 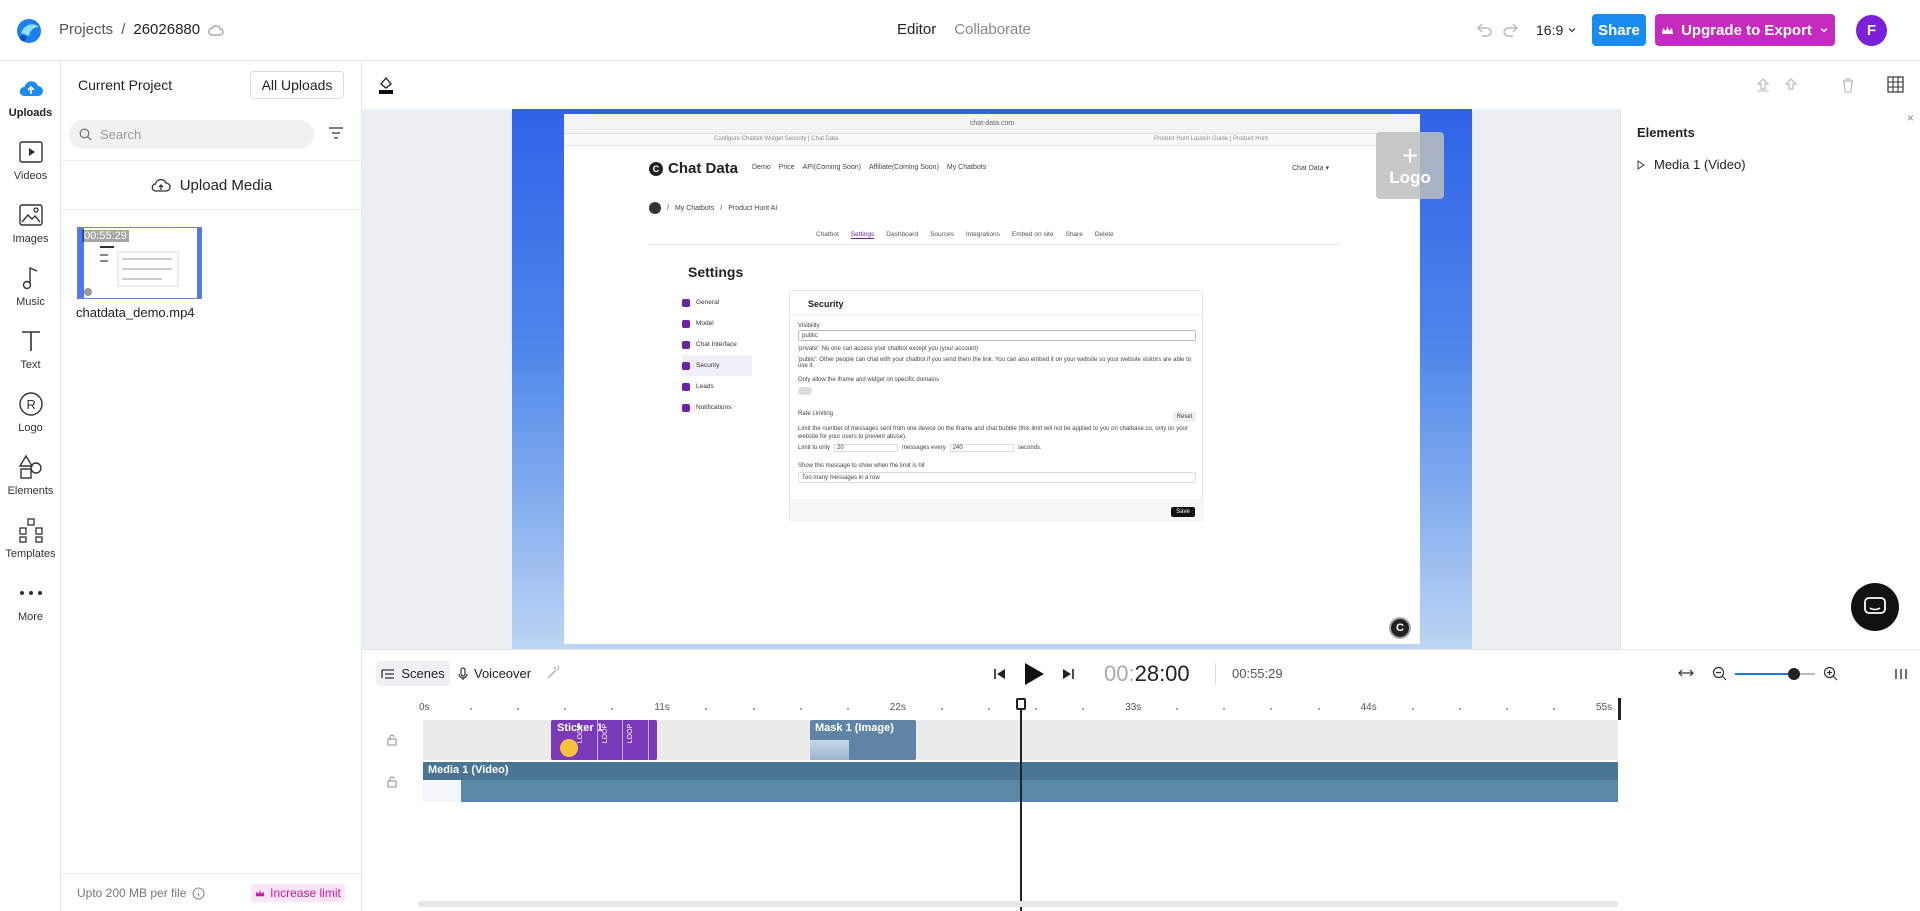 What do you see at coordinates (827, 234) in the screenshot?
I see `tab-chatbot: Chatbot` at bounding box center [827, 234].